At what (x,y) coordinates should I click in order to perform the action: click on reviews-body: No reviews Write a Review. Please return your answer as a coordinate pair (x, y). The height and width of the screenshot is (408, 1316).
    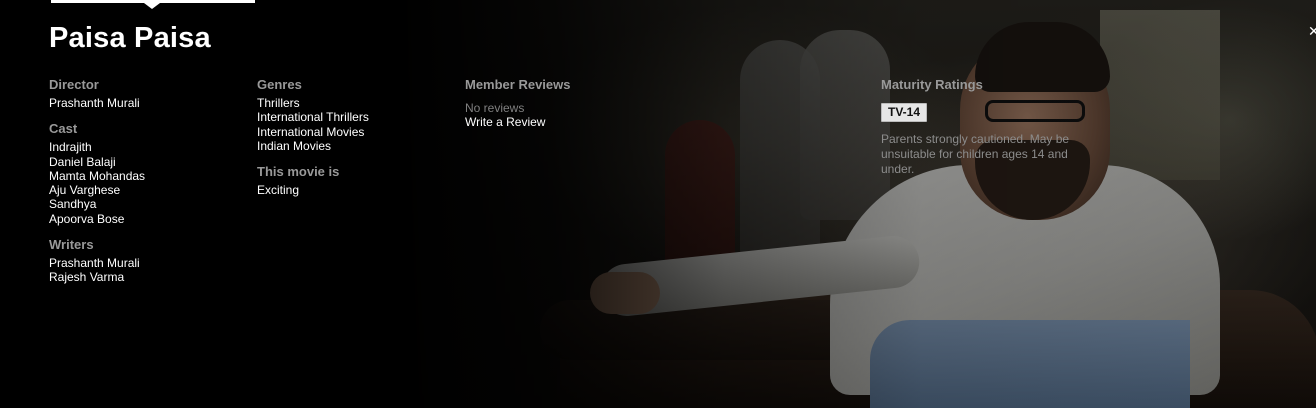
    Looking at the image, I should click on (615, 115).